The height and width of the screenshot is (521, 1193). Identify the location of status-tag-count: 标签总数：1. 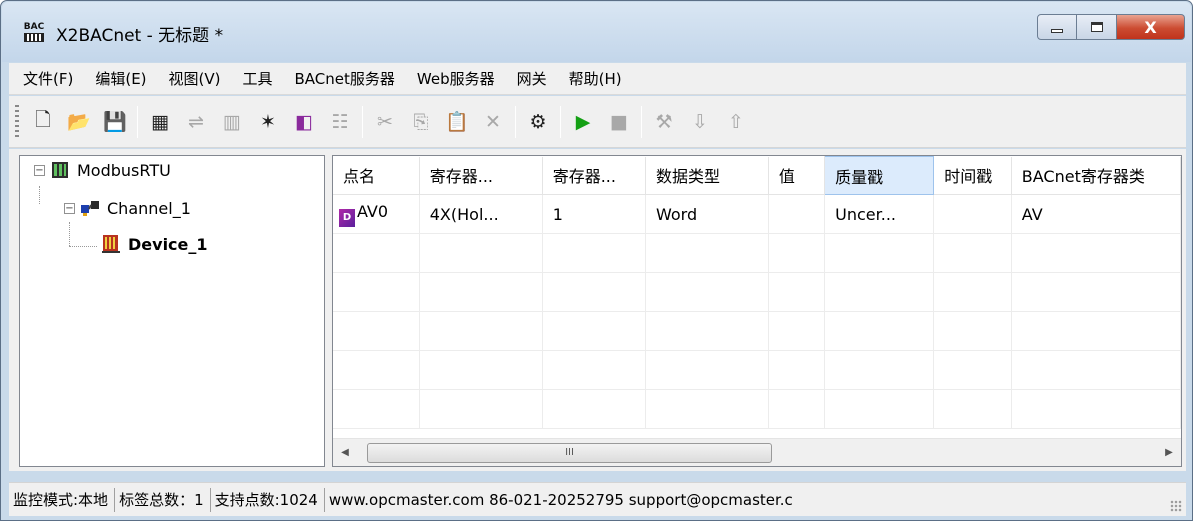
(163, 499).